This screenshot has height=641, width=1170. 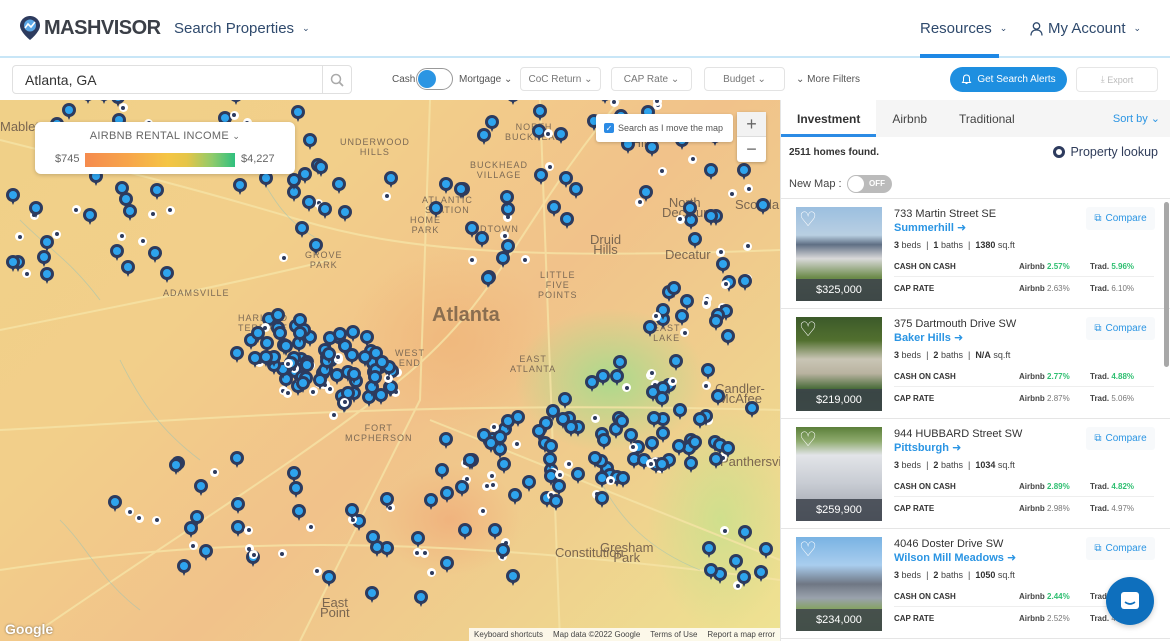 I want to click on nav-resources: Resources ⌄, so click(x=963, y=28).